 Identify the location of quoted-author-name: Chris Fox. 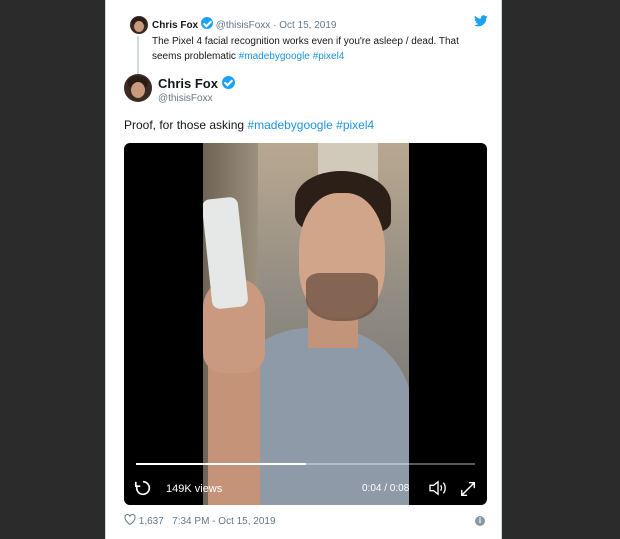
(175, 25).